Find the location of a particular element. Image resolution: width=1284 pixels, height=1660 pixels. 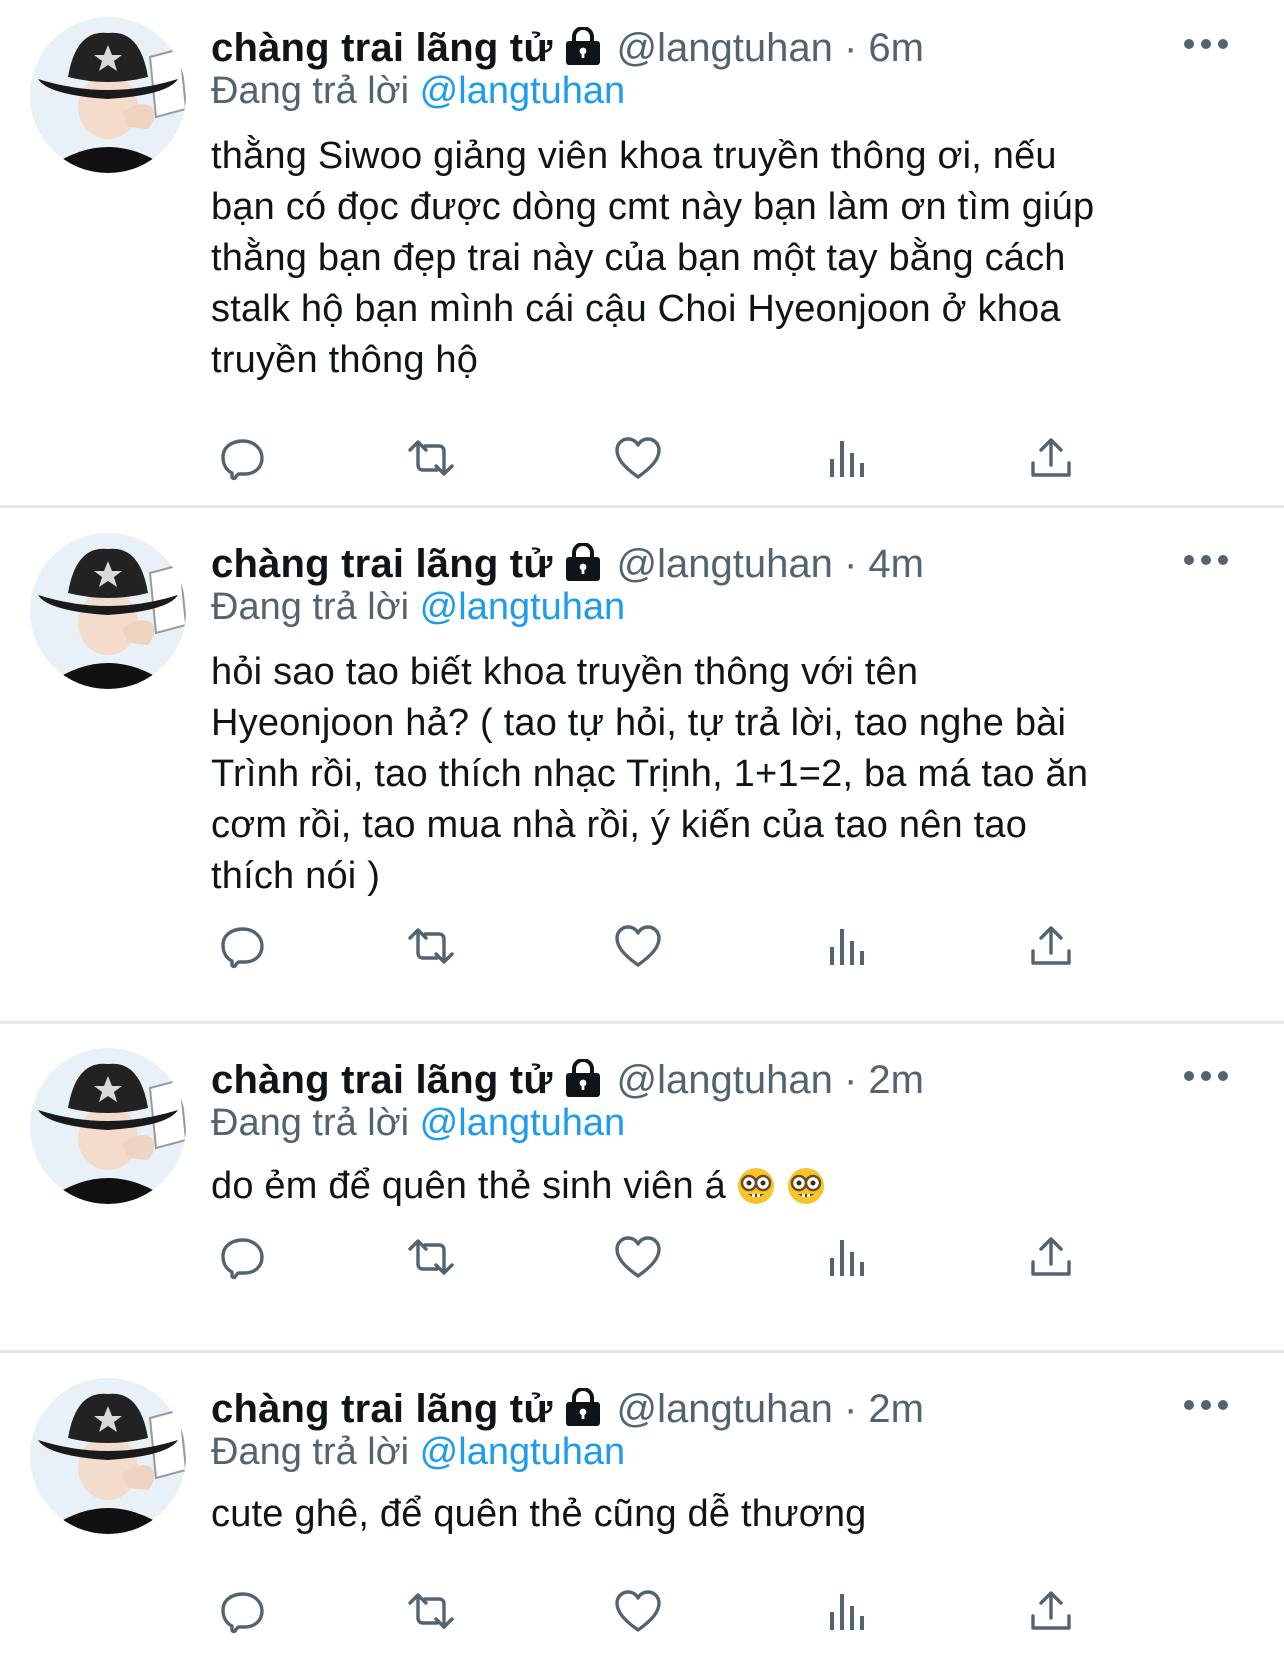

tweet-header: chàng trai lãng tử @langtuhan · 4m is located at coordinates (567, 564).